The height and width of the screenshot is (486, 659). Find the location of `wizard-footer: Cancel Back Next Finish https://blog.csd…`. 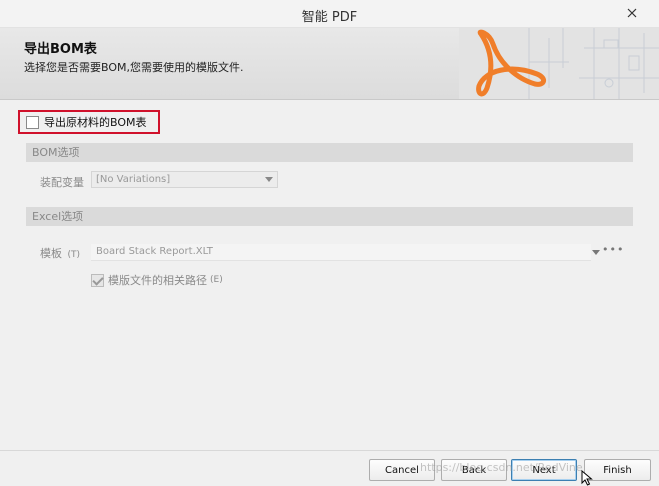

wizard-footer: Cancel Back Next Finish https://blog.csd… is located at coordinates (329, 468).